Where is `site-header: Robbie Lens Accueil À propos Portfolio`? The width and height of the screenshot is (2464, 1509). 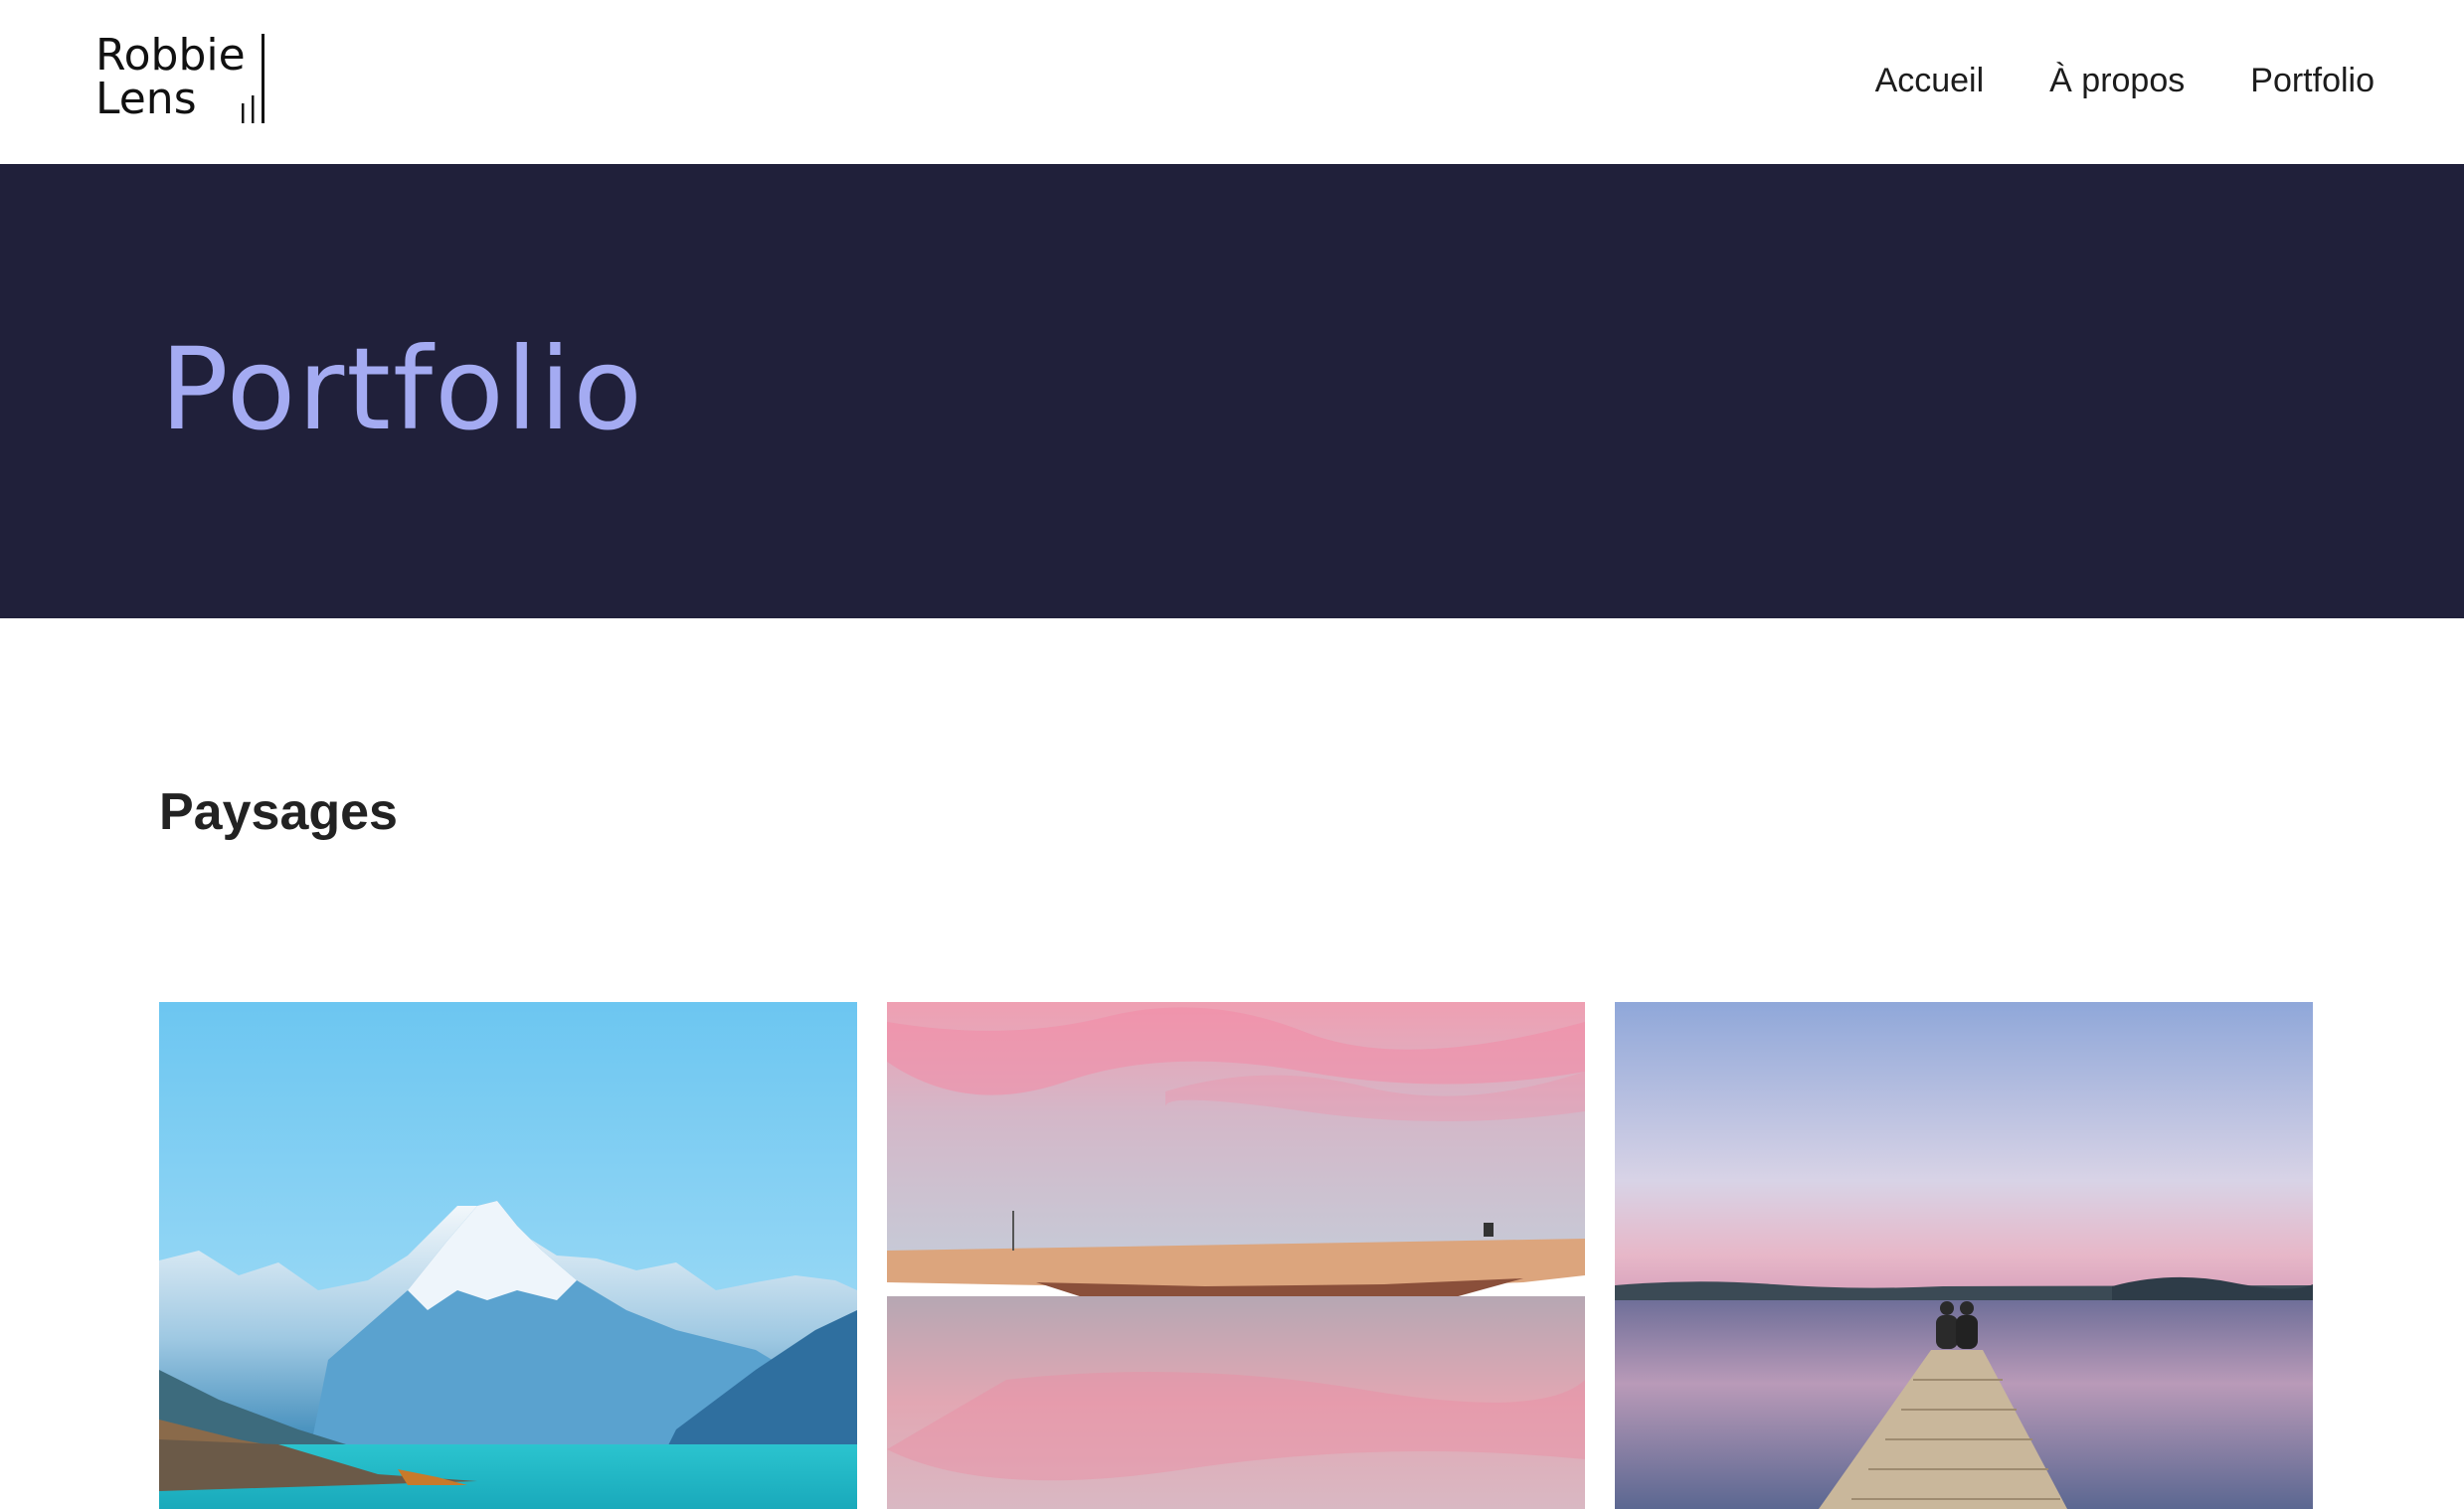
site-header: Robbie Lens Accueil À propos Portfolio is located at coordinates (1232, 82).